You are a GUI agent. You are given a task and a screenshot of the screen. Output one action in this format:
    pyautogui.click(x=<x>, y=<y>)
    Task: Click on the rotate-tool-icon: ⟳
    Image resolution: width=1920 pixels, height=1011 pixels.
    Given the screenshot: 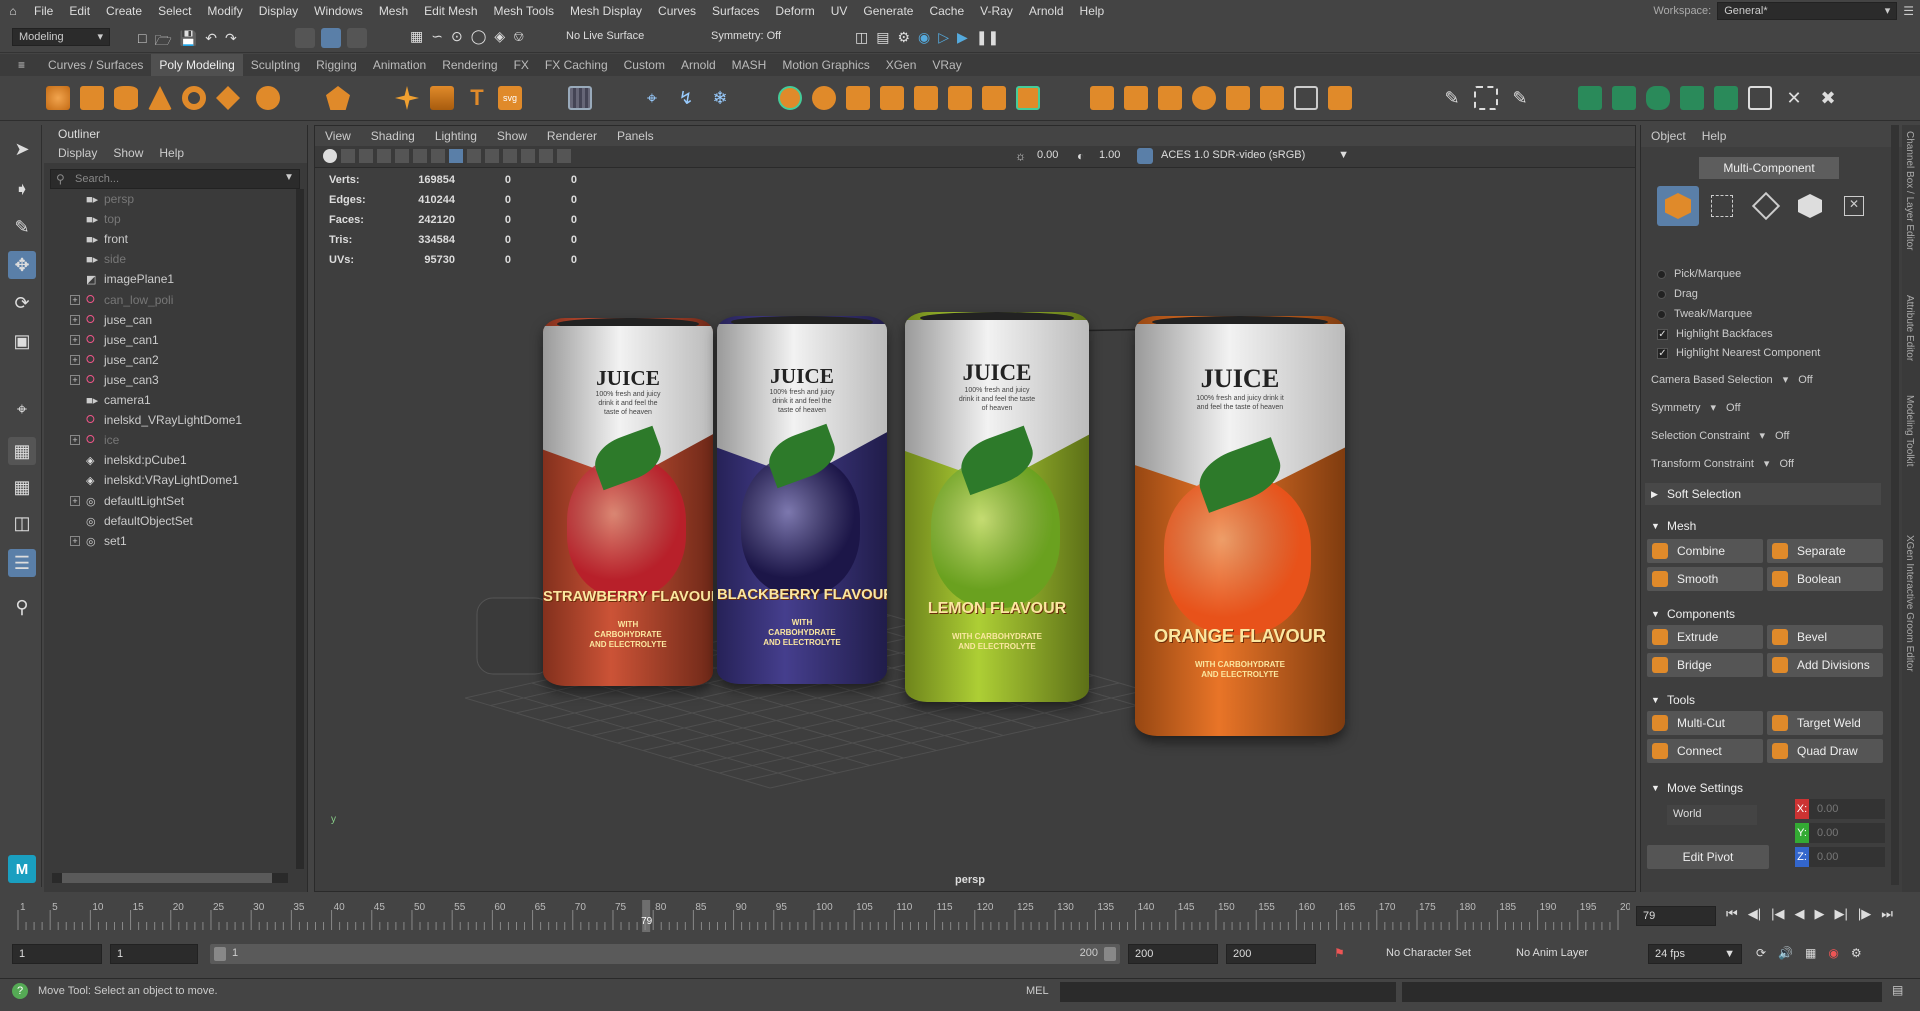 What is the action you would take?
    pyautogui.click(x=22, y=303)
    